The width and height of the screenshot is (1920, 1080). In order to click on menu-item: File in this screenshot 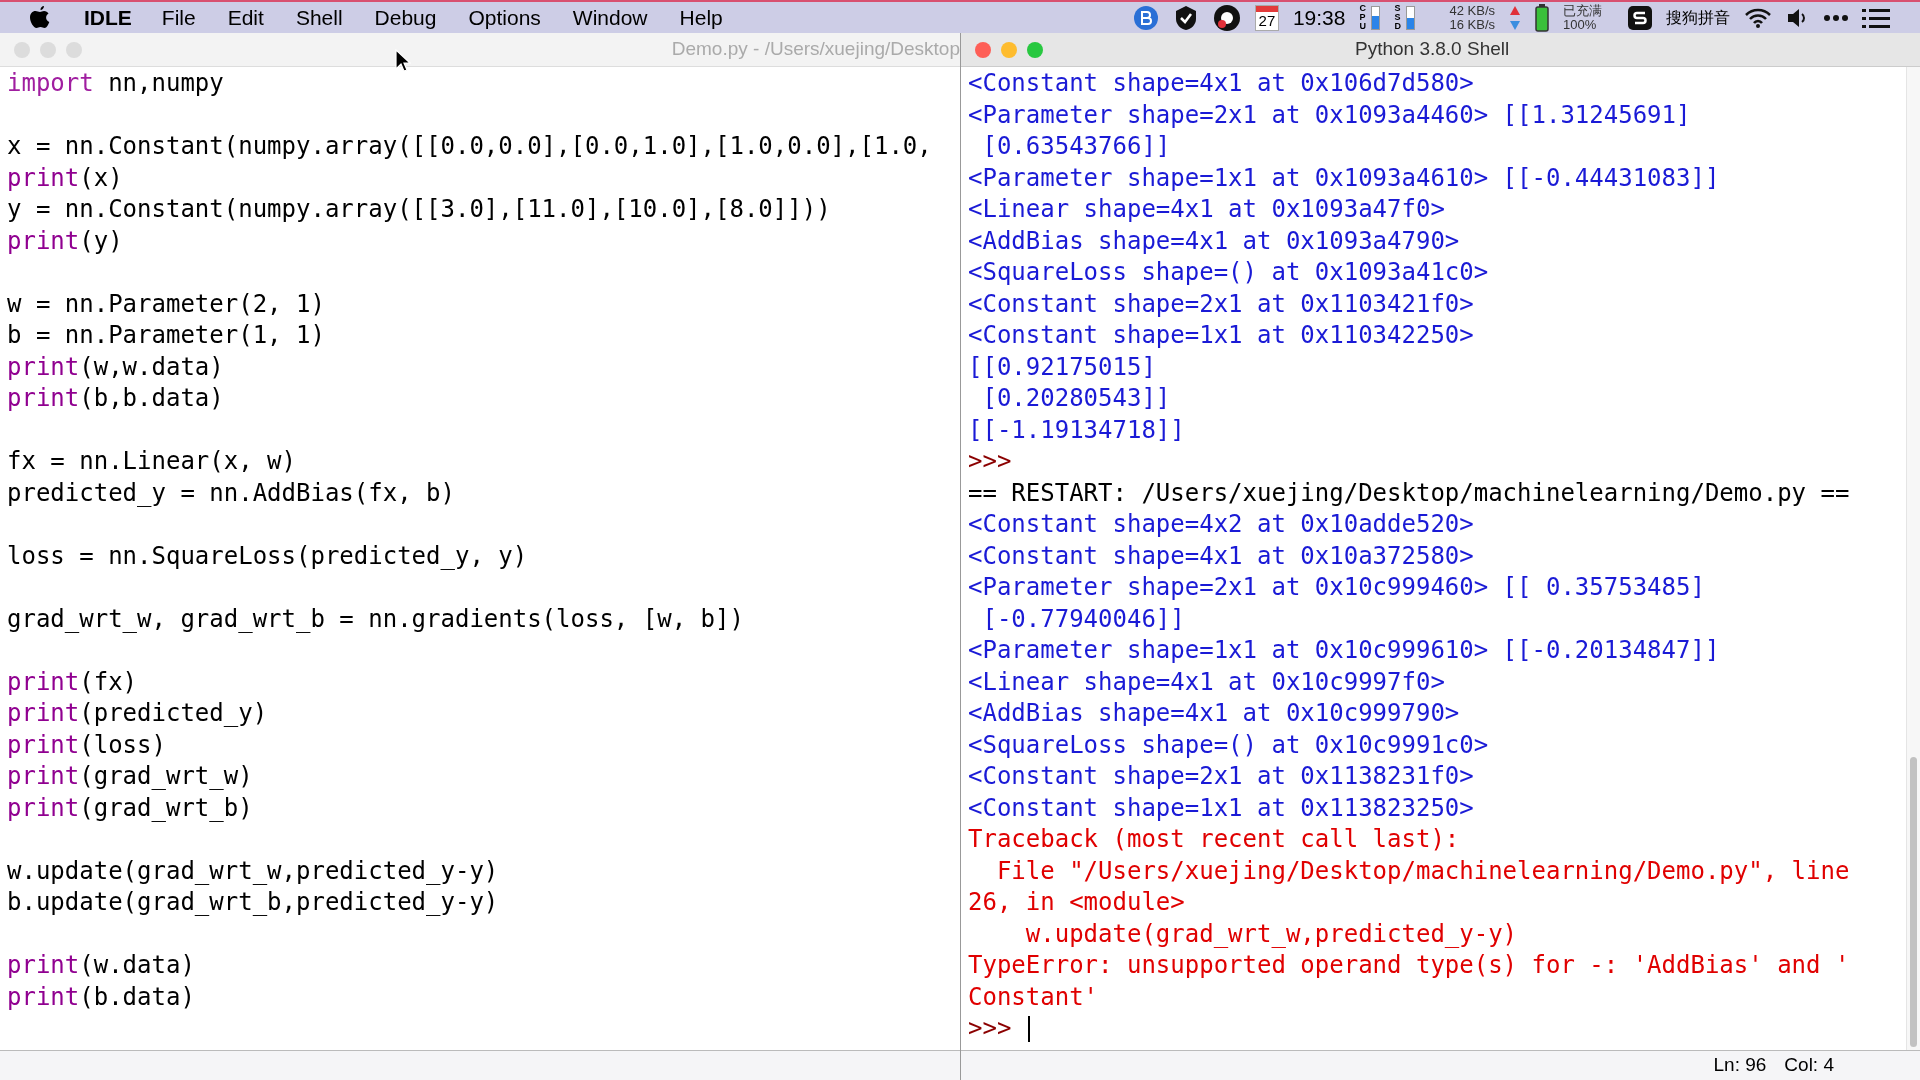, I will do `click(178, 17)`.